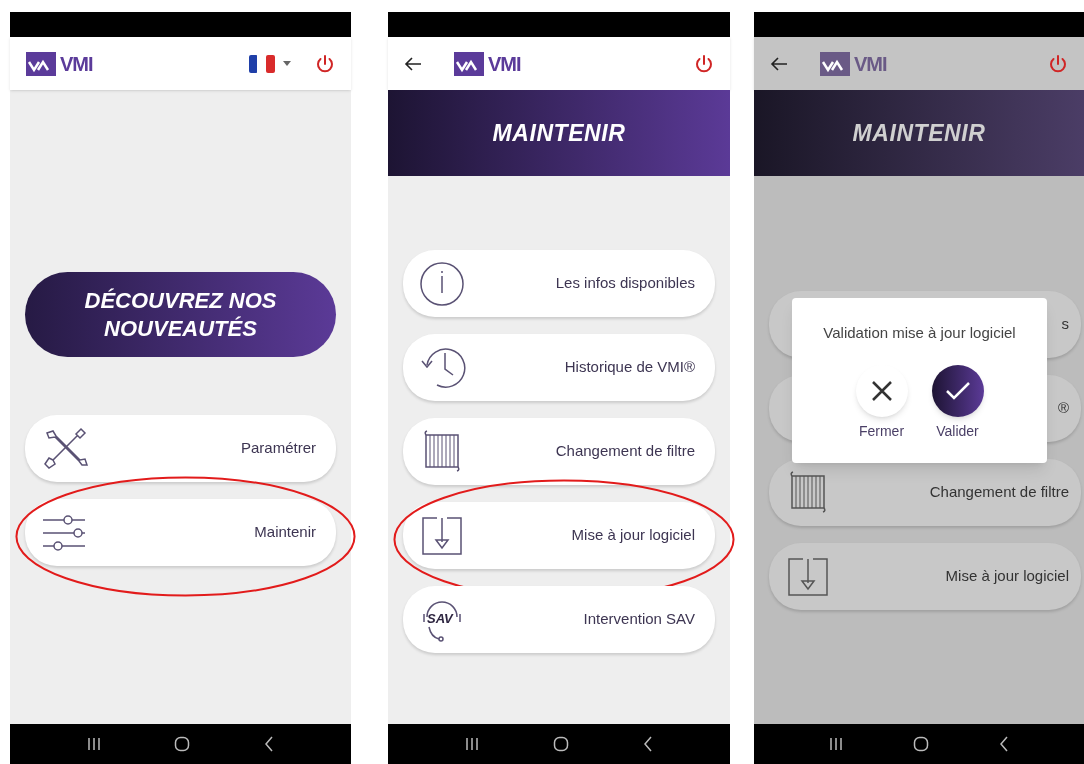 The height and width of the screenshot is (764, 1084). Describe the element at coordinates (559, 619) in the screenshot. I see `menu-item: SAV Intervention SAV` at that location.